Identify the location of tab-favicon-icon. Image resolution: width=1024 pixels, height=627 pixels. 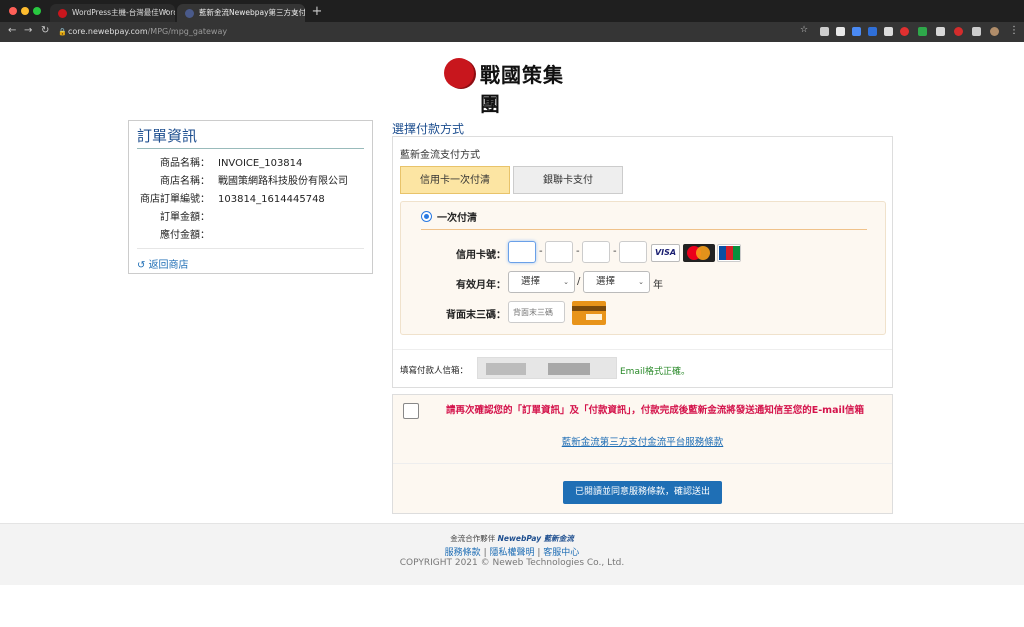
(62, 13).